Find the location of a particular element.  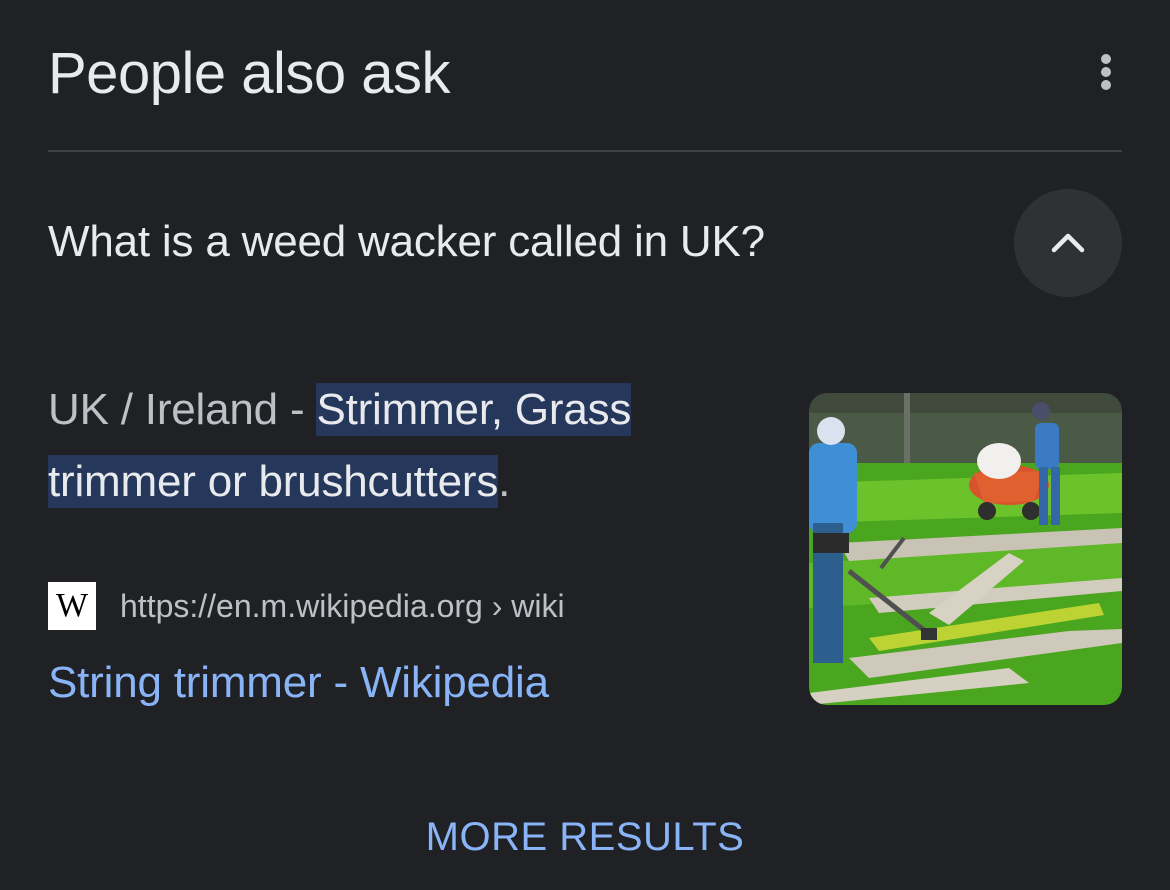

more-vert-icon is located at coordinates (1106, 72).